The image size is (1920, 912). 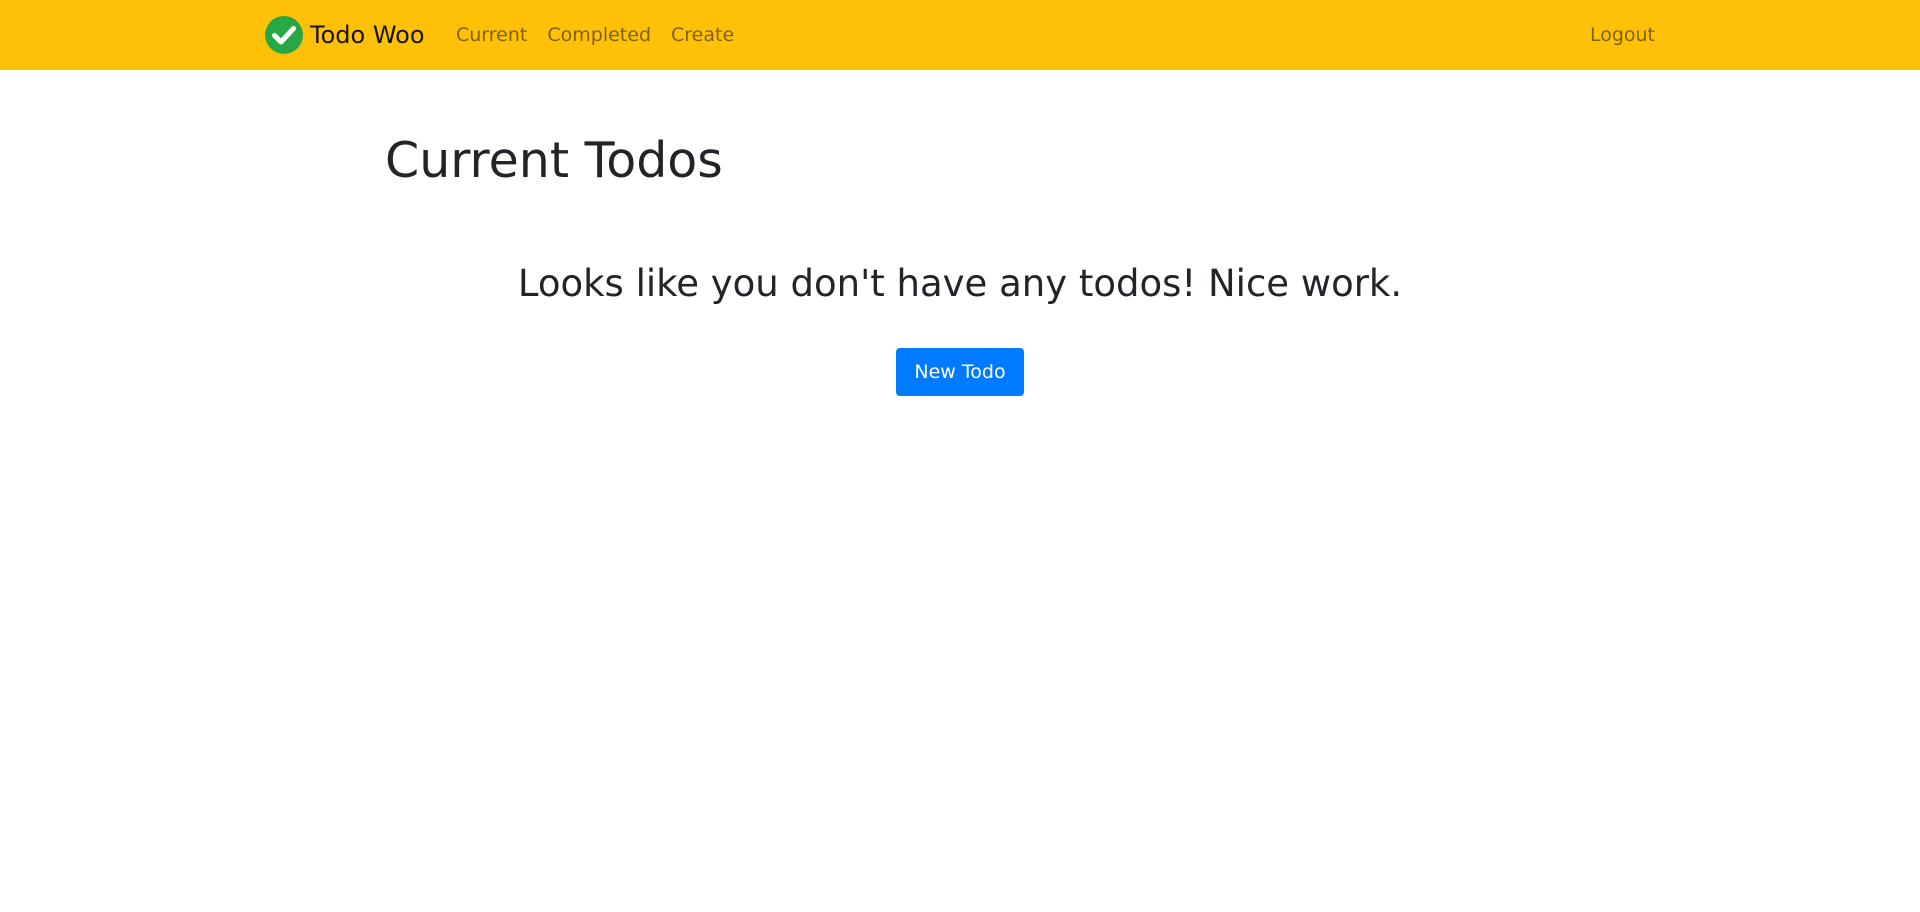 I want to click on new-todo-button: New Todo, so click(x=960, y=372).